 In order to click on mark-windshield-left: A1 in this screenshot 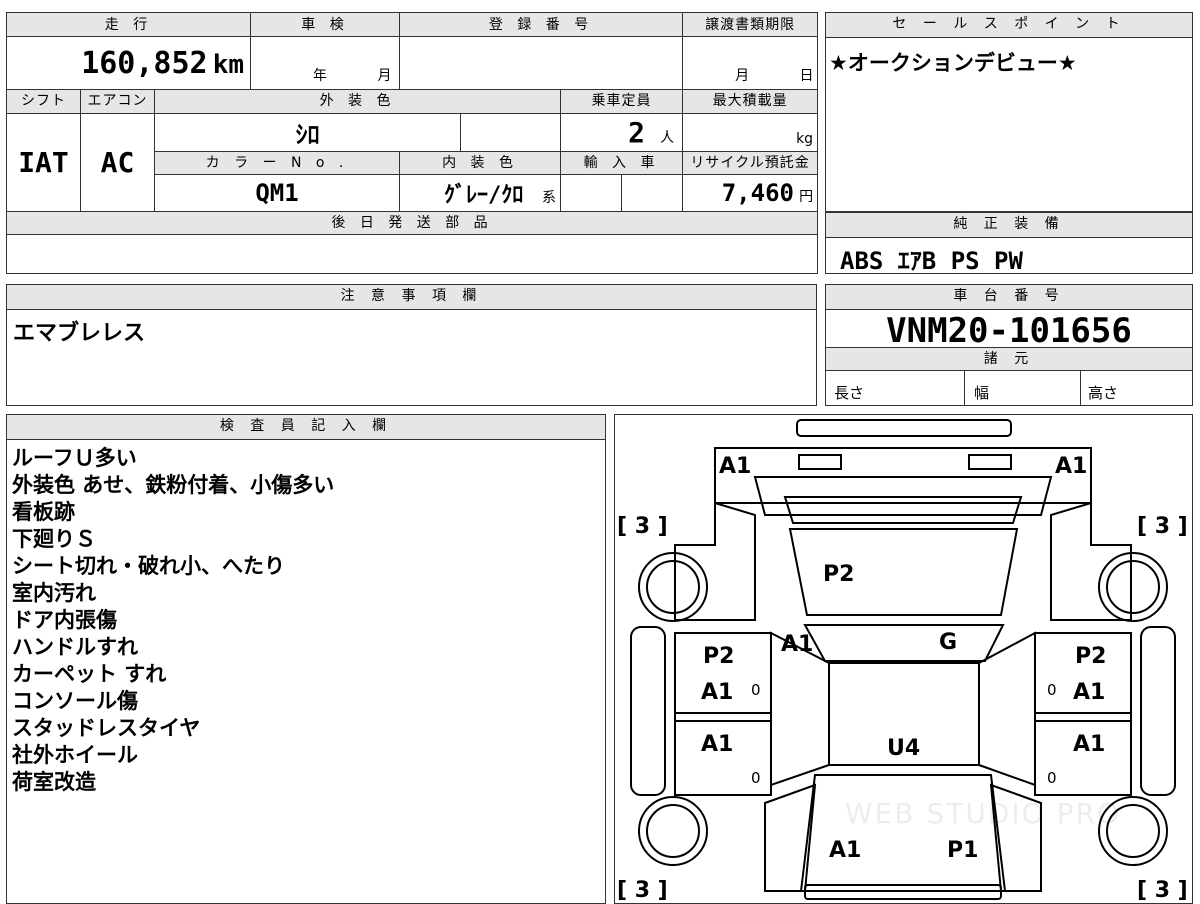, I will do `click(797, 644)`.